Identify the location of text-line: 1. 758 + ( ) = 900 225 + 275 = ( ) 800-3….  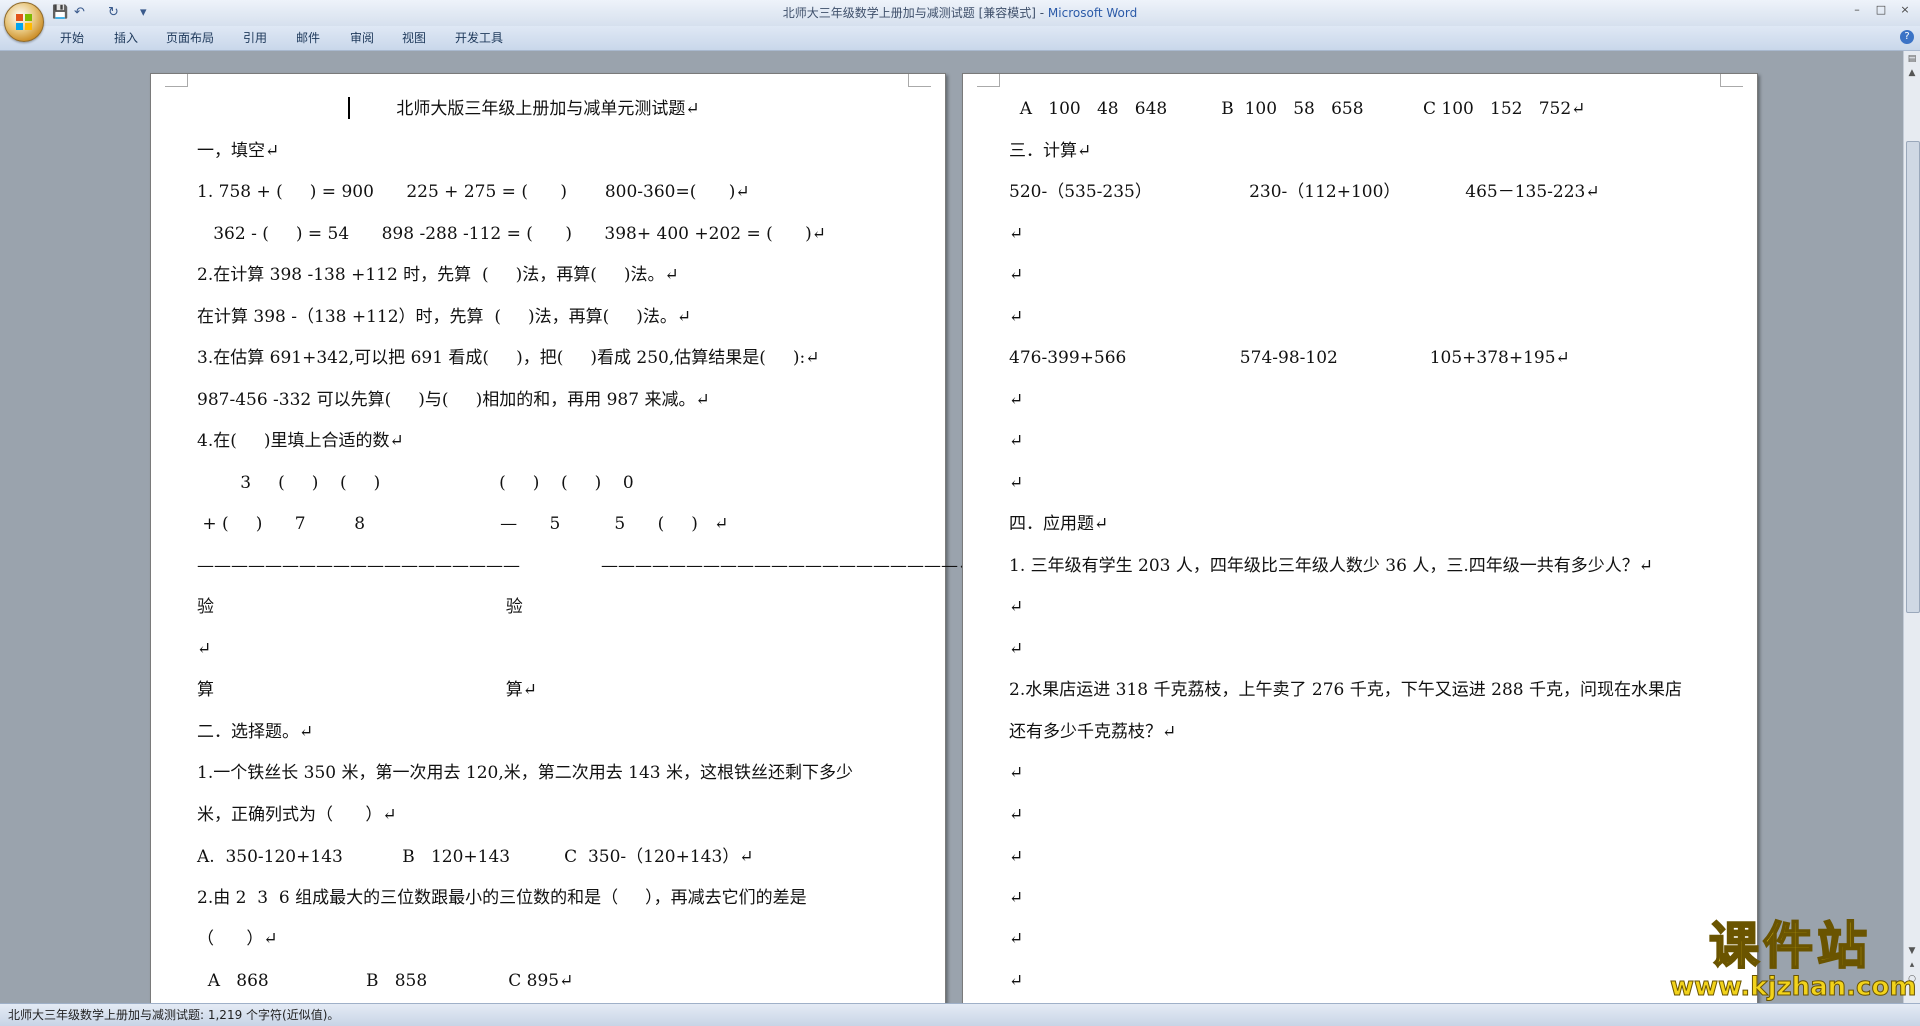
(473, 192).